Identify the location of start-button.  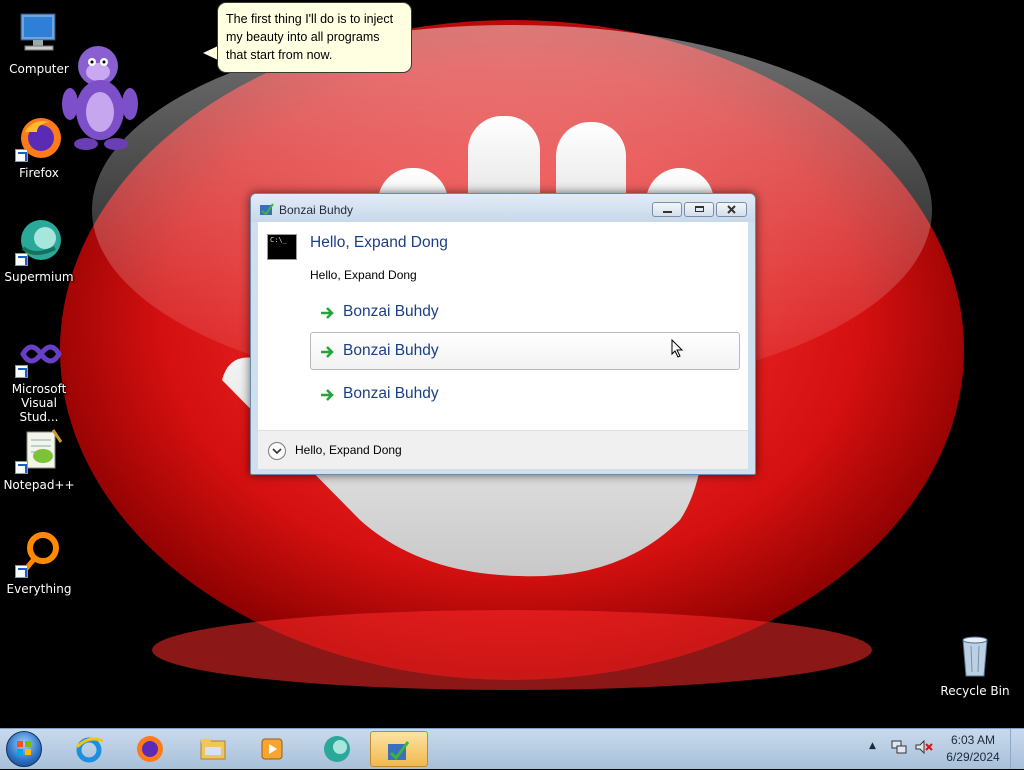
(24, 749).